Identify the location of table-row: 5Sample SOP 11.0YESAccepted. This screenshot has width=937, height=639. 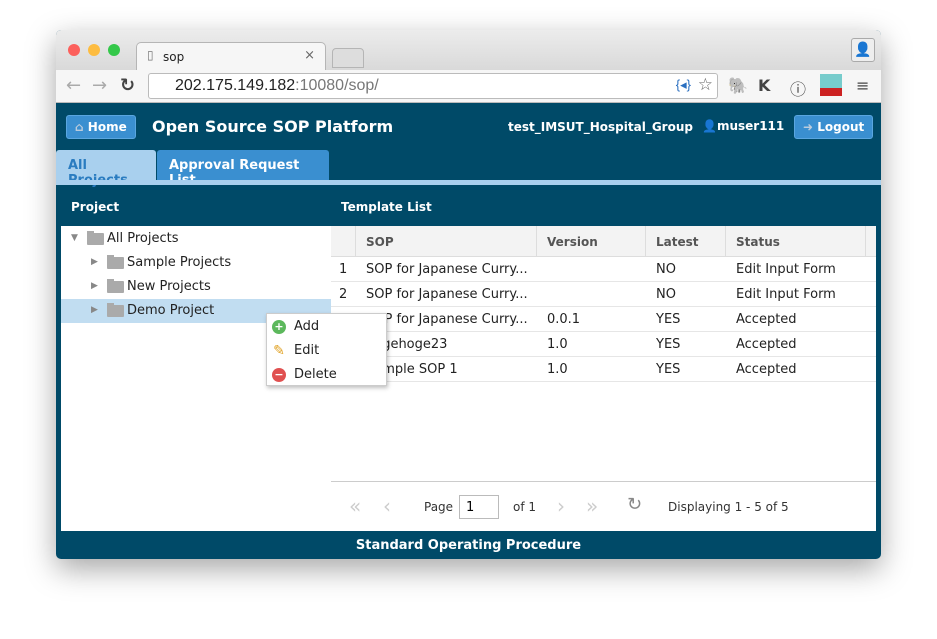
(603, 369).